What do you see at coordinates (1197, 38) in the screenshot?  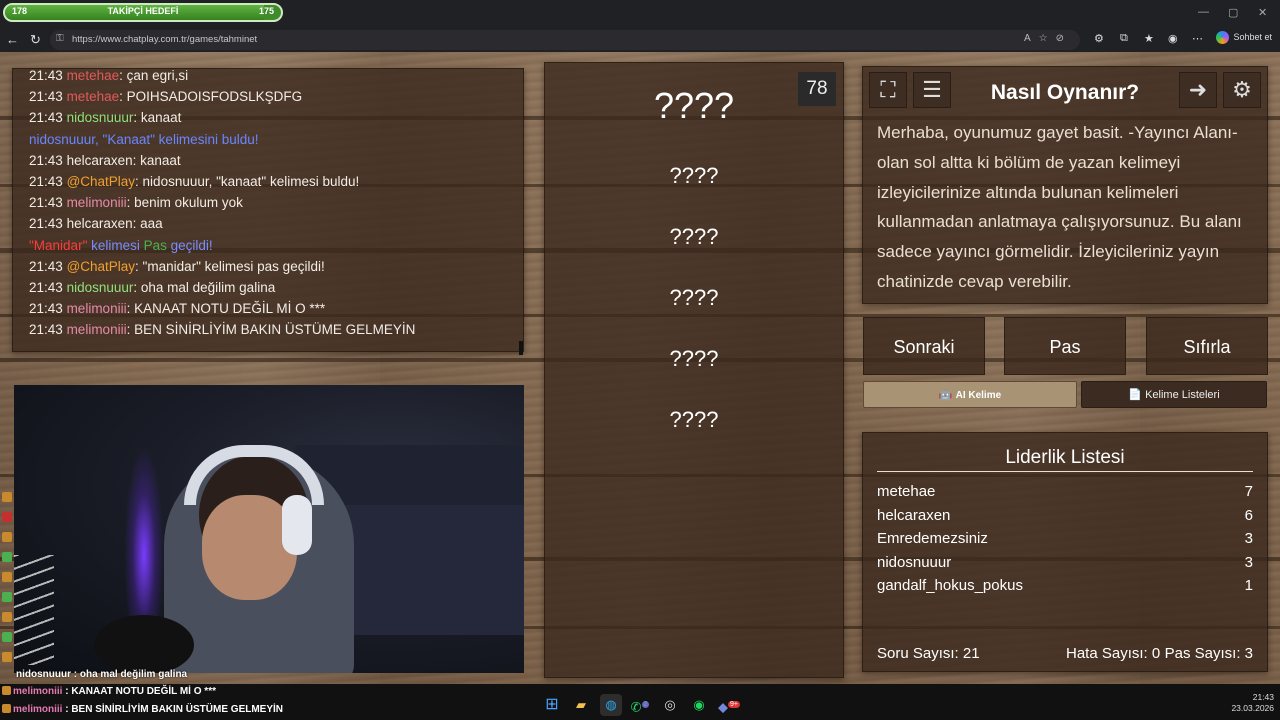 I see `more-icon: ⋯` at bounding box center [1197, 38].